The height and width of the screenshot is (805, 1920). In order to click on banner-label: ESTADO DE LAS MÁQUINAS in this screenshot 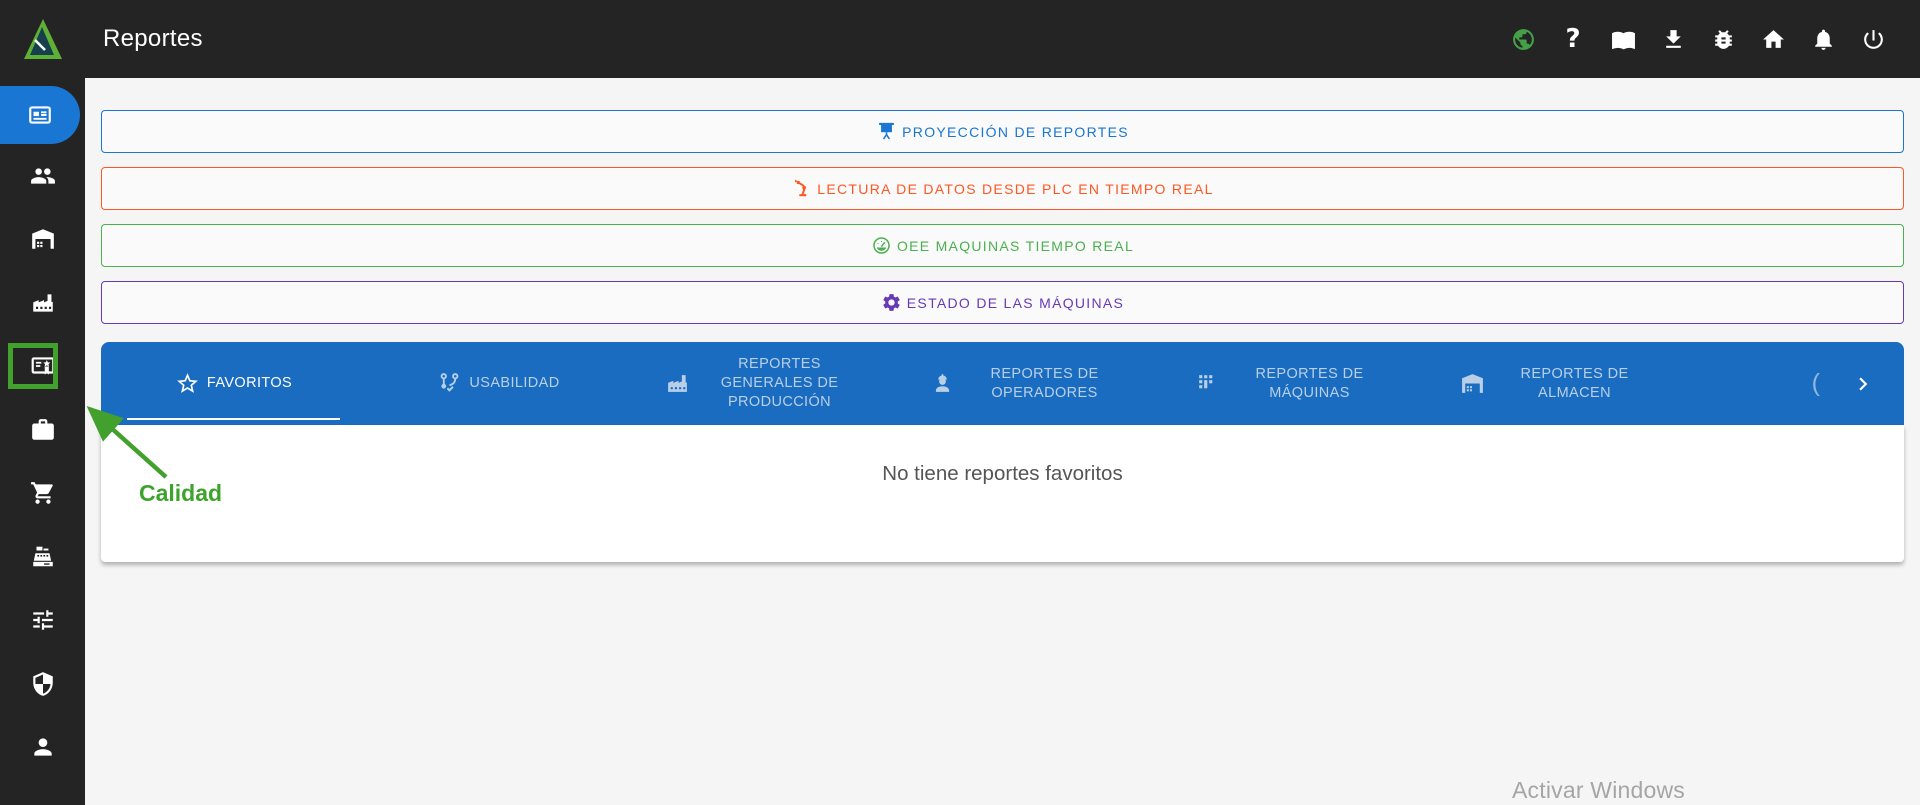, I will do `click(1015, 302)`.